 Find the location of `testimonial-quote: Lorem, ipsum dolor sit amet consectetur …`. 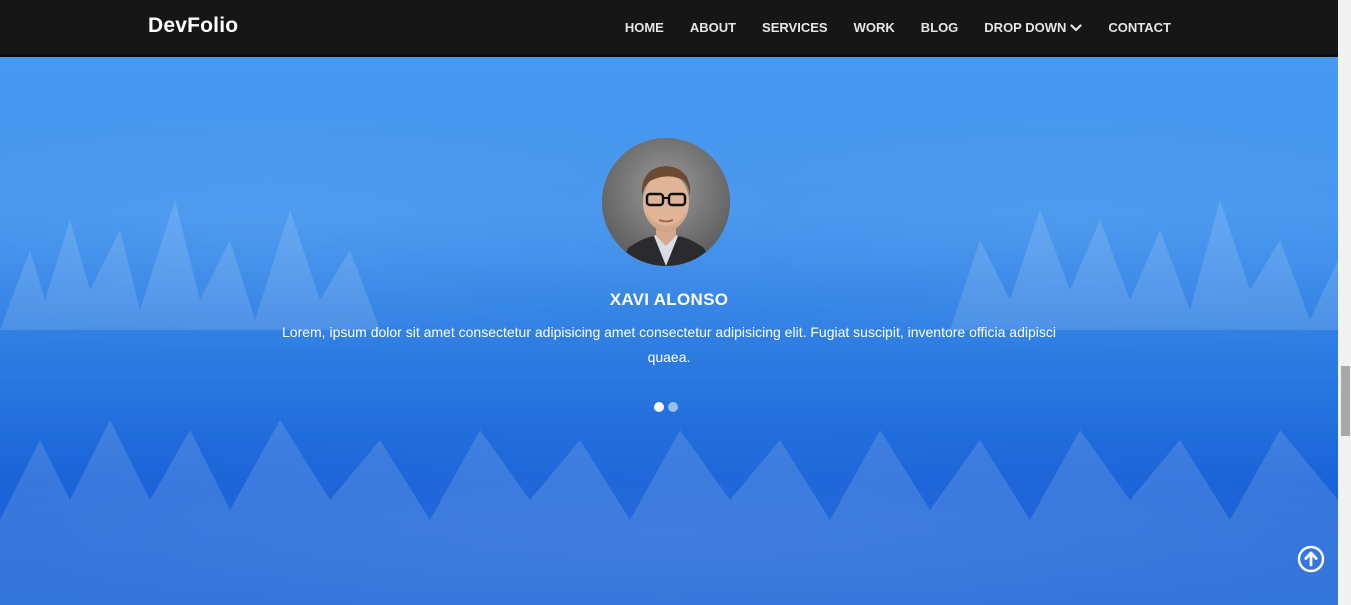

testimonial-quote: Lorem, ipsum dolor sit amet consectetur … is located at coordinates (669, 344).